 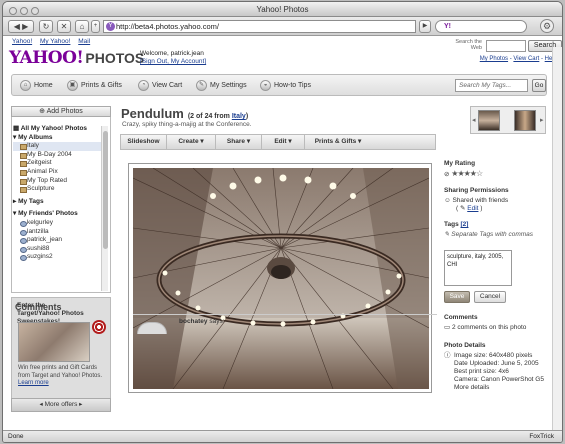 I want to click on album-animal-pix: Animal Pix, so click(x=57, y=172).